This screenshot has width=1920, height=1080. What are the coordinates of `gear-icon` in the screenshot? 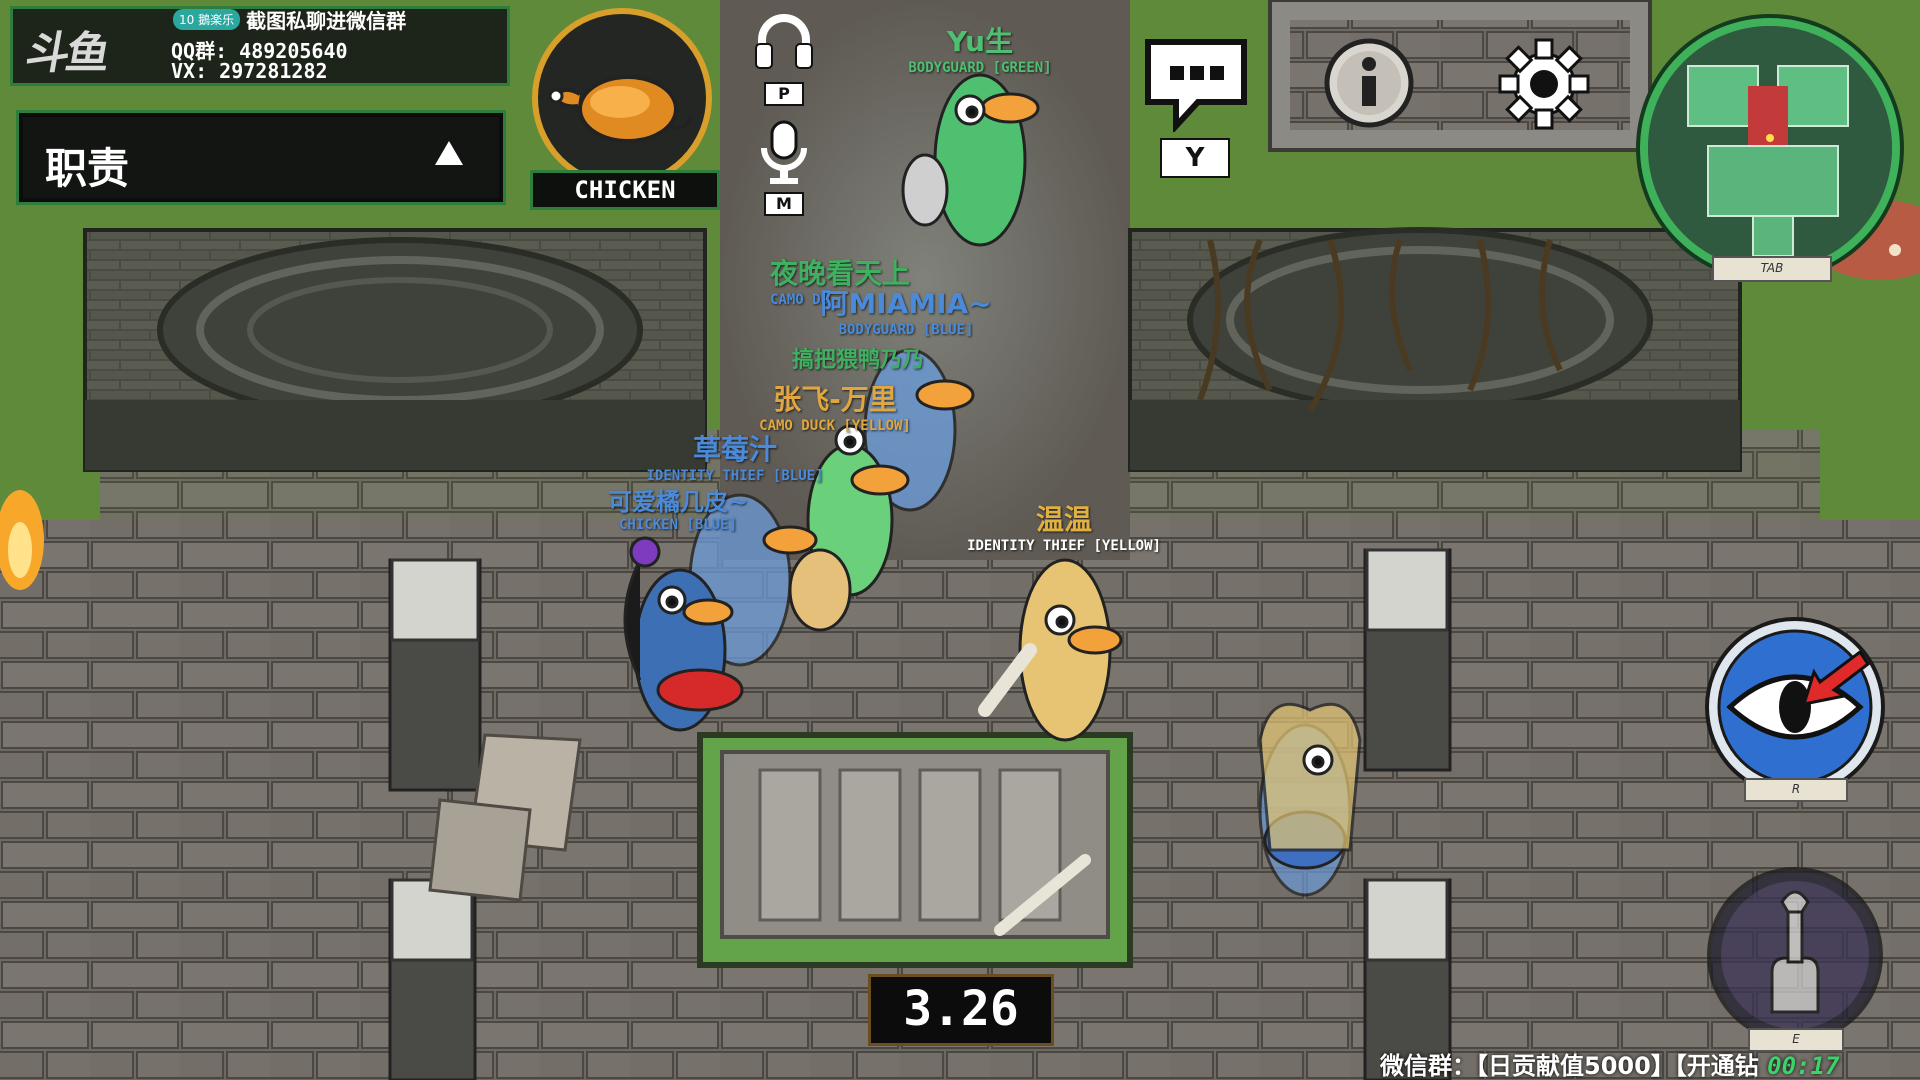 It's located at (1544, 84).